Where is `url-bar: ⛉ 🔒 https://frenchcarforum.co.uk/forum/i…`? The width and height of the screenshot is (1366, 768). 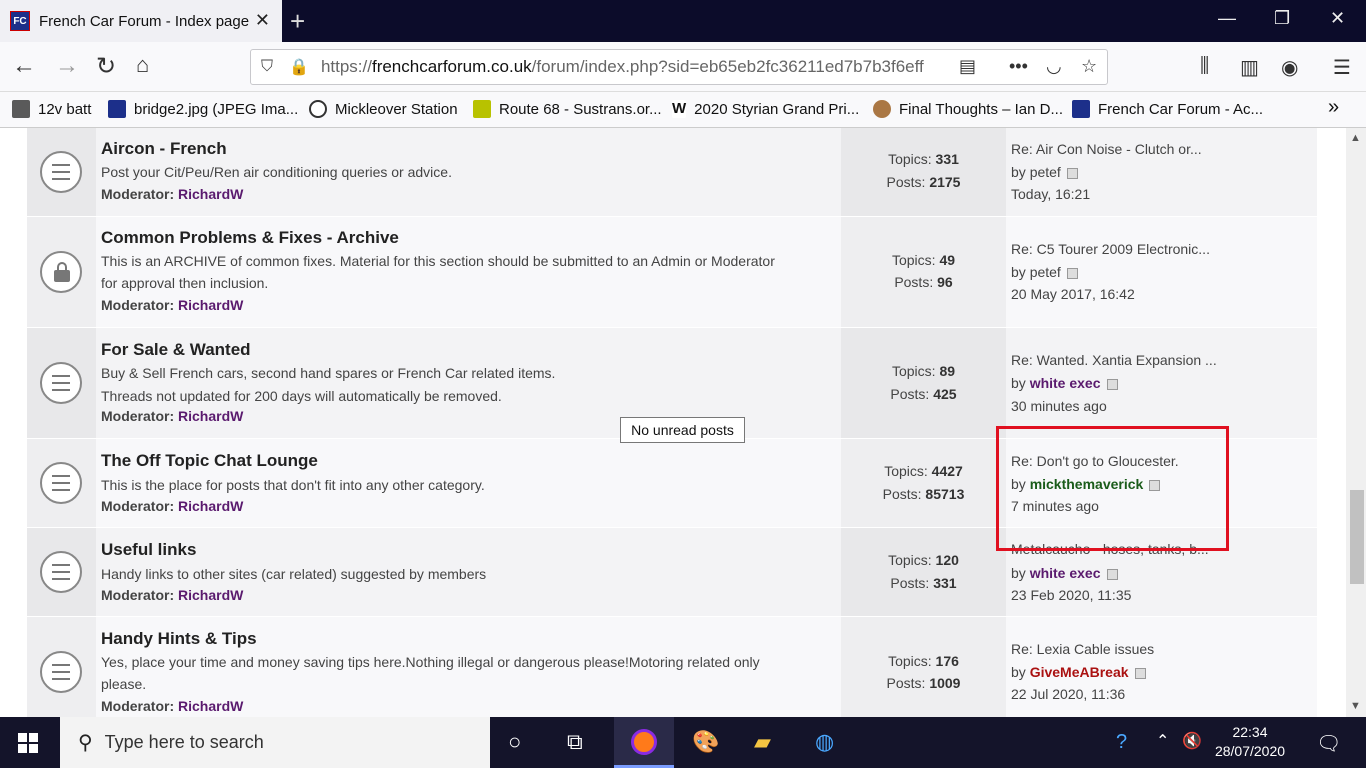 url-bar: ⛉ 🔒 https://frenchcarforum.co.uk/forum/i… is located at coordinates (679, 67).